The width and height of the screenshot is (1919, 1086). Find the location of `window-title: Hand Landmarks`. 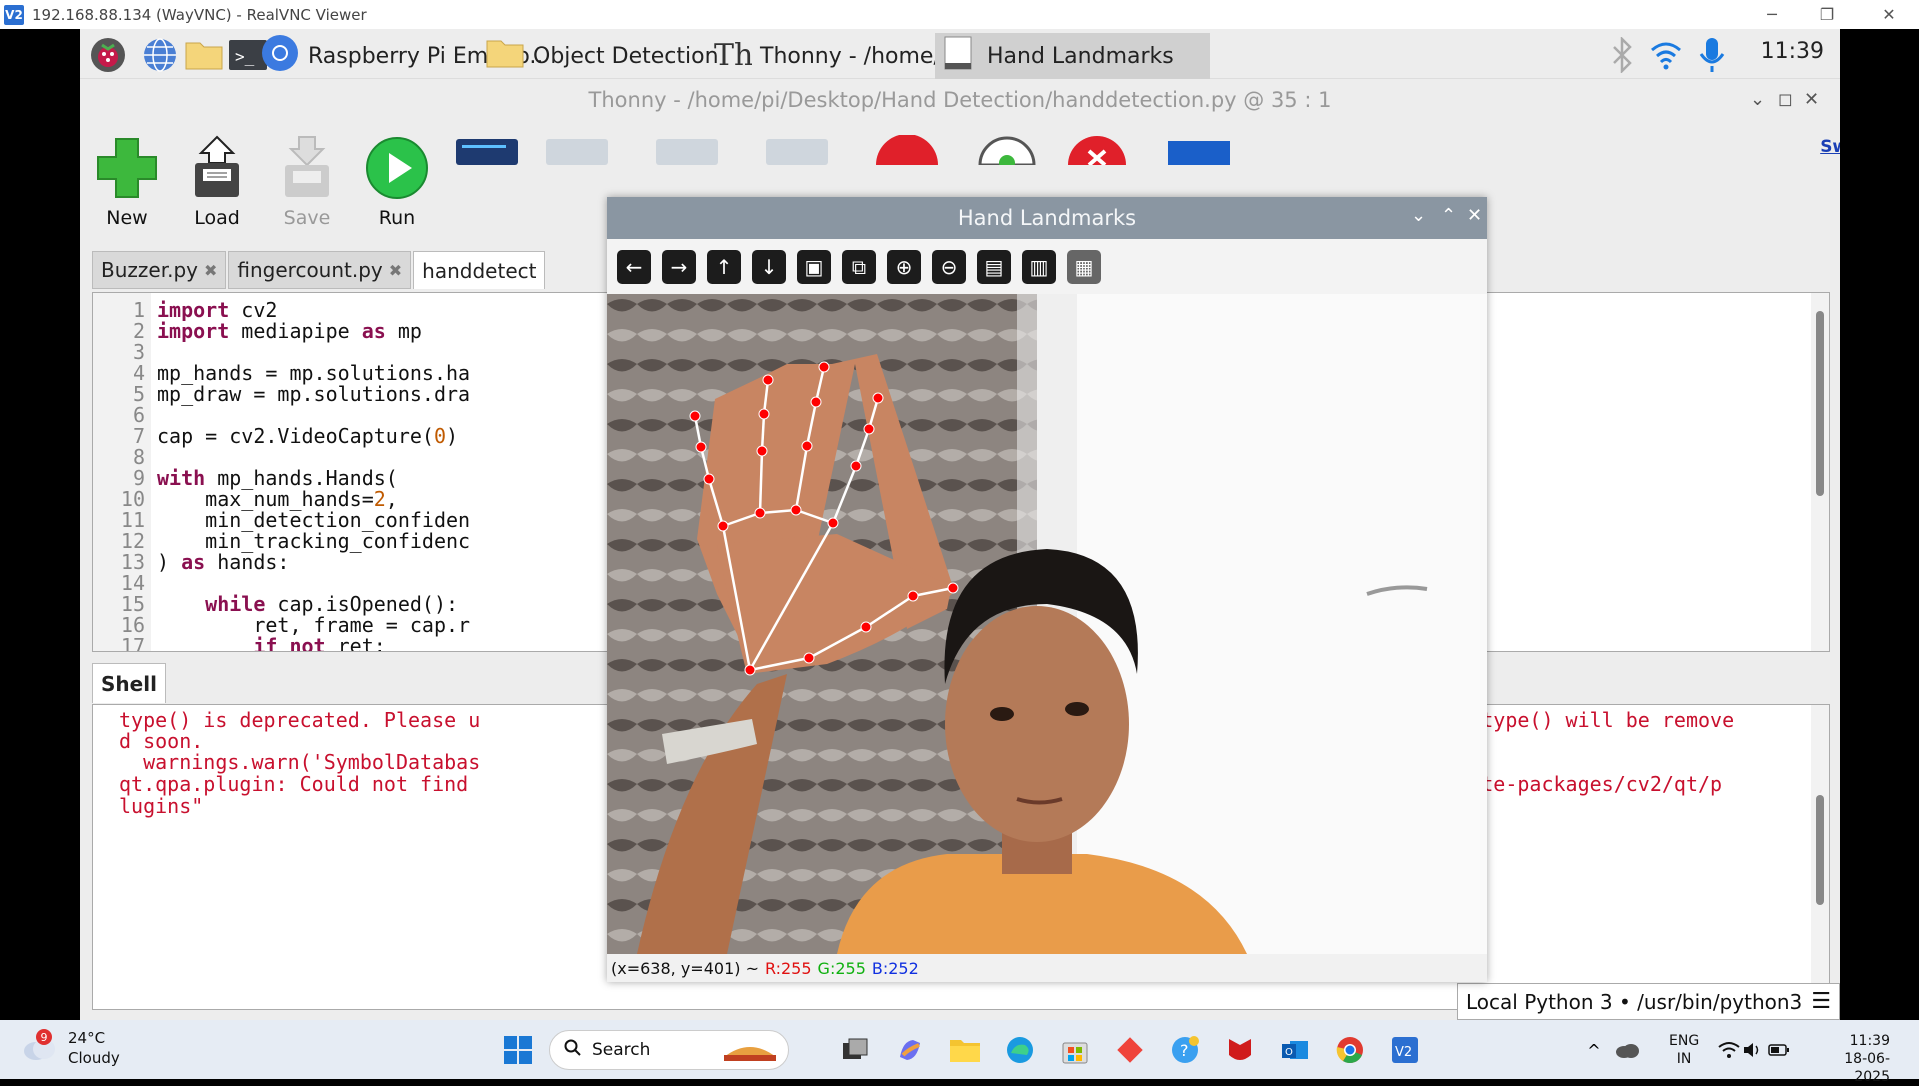

window-title: Hand Landmarks is located at coordinates (1047, 218).